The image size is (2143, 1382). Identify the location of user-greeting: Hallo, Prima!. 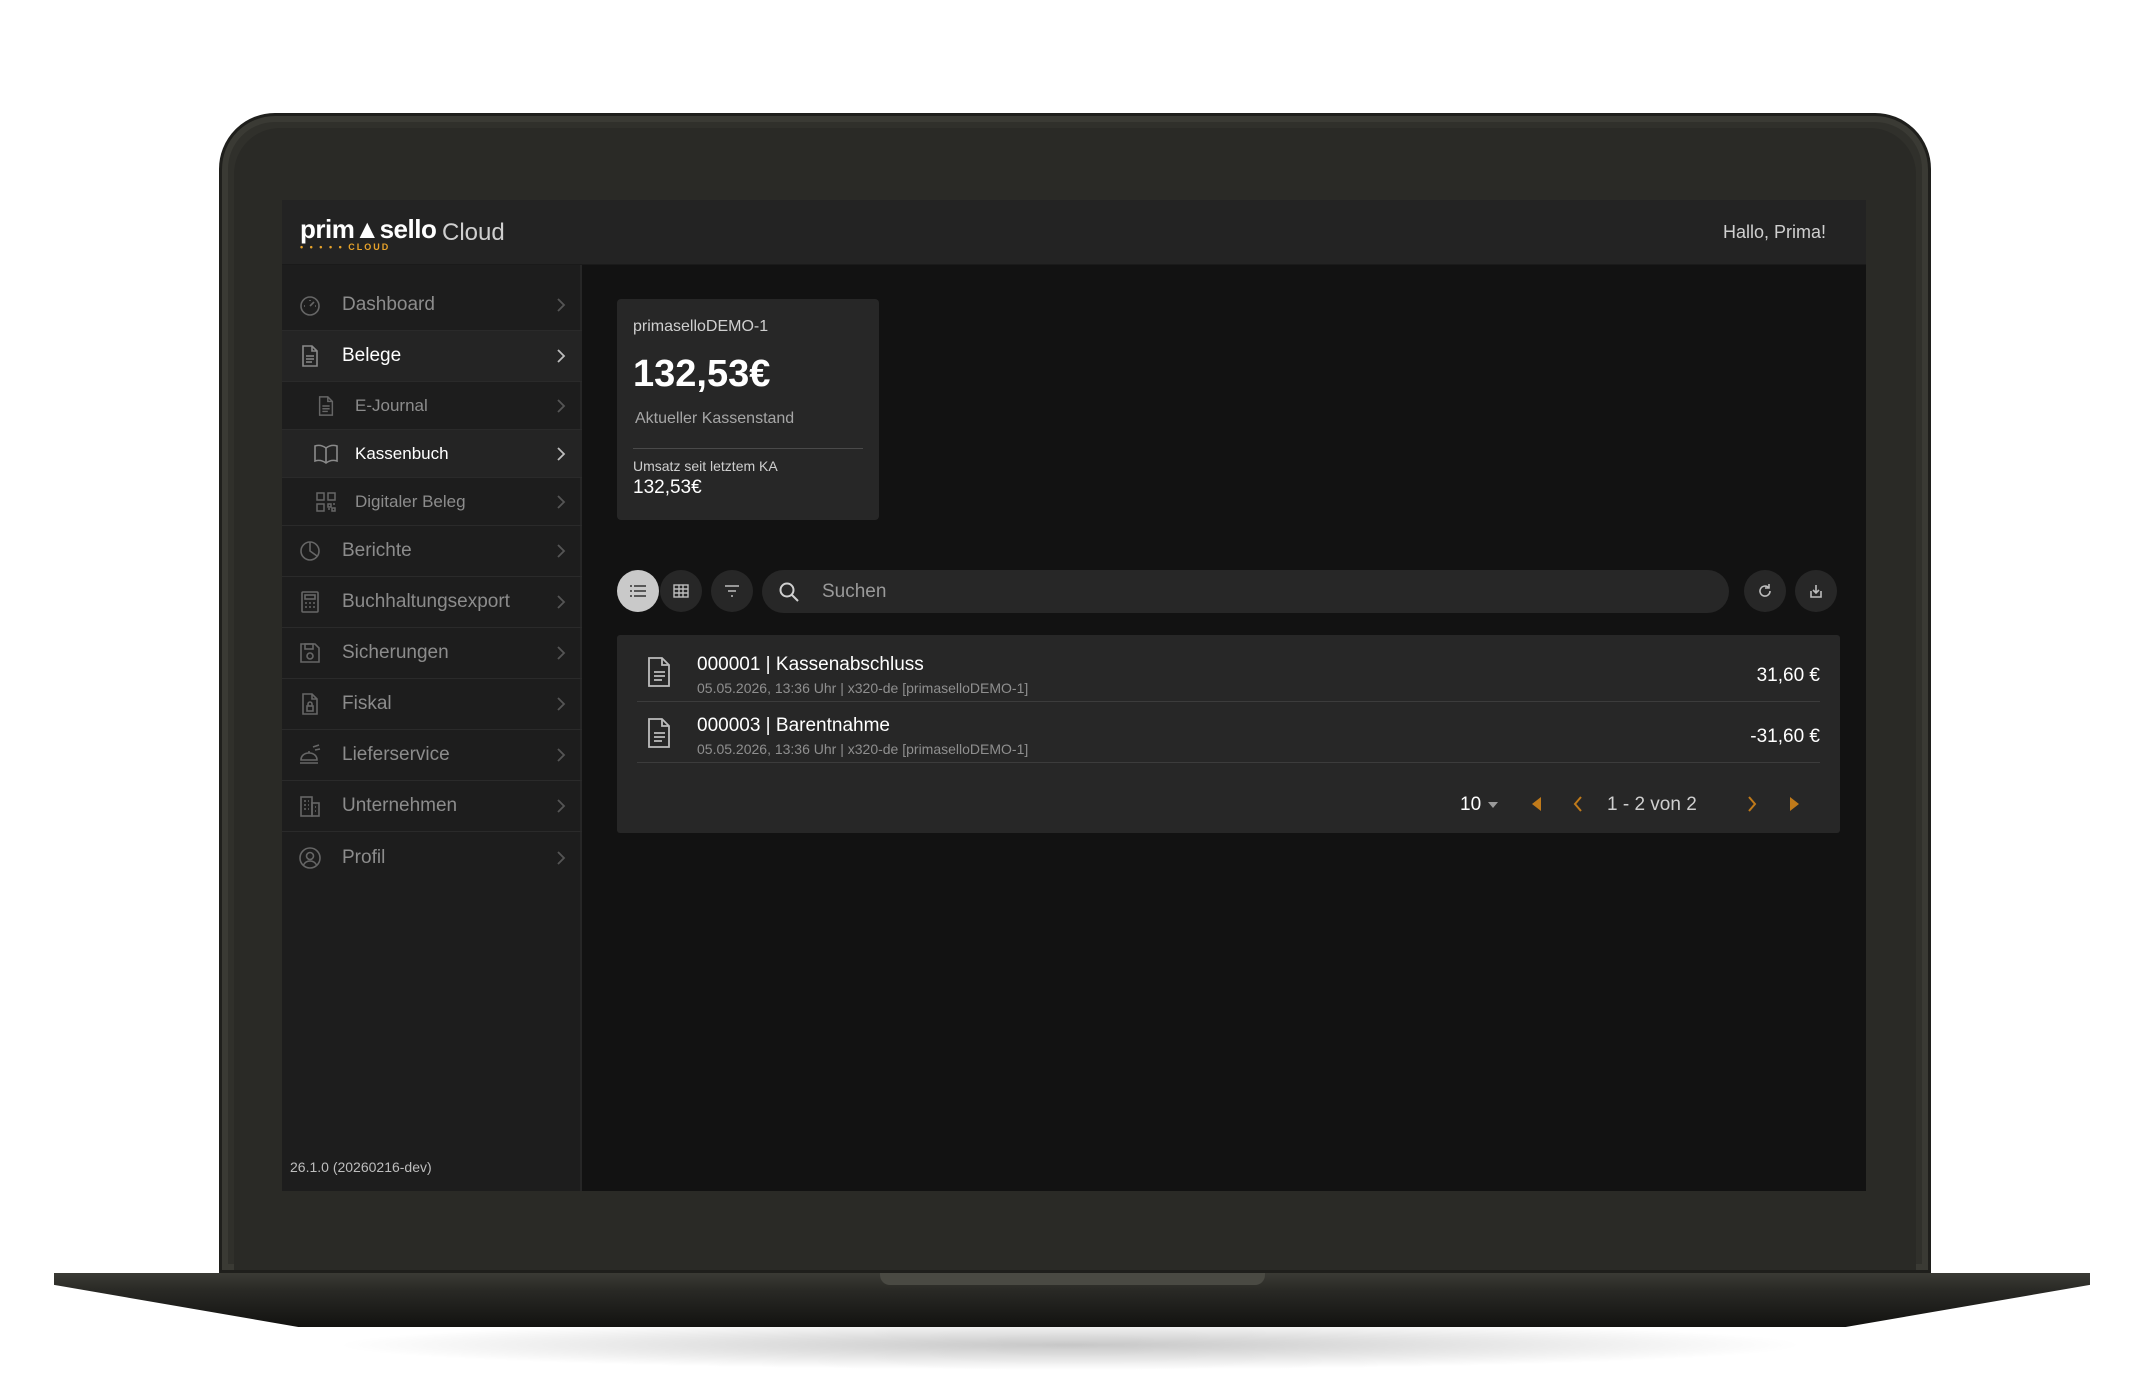
(1774, 232).